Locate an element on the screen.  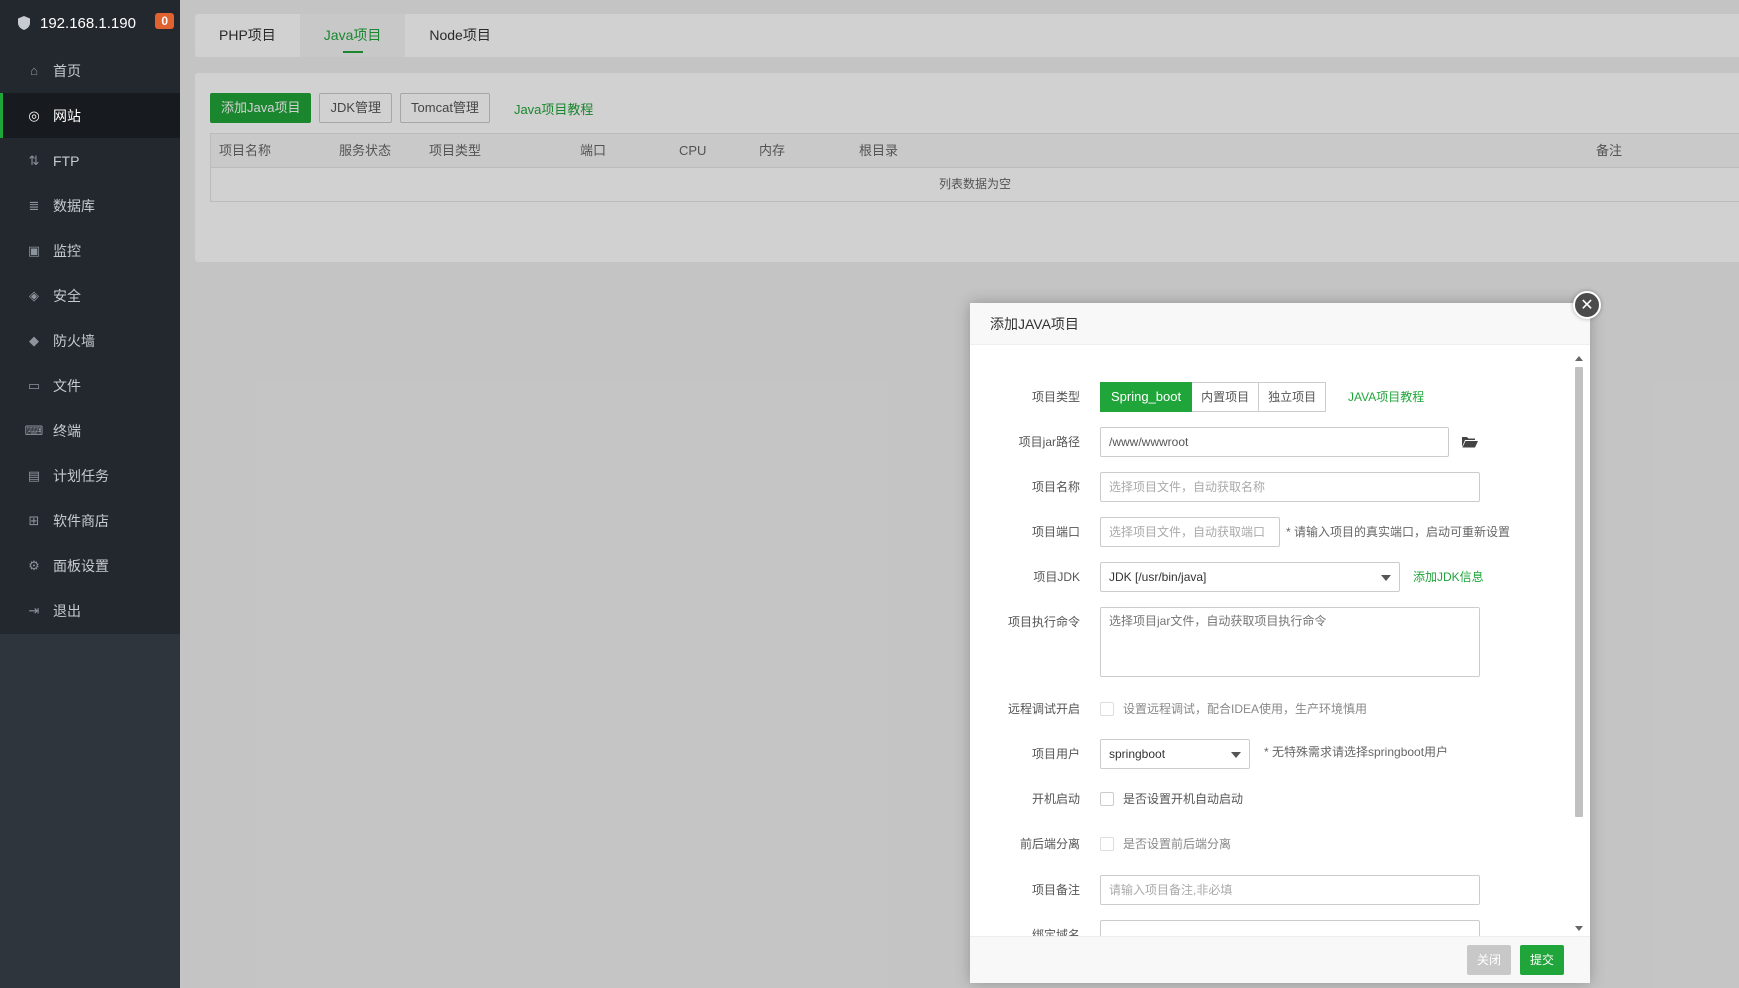
frontend-split-label: 前后端分离 is located at coordinates (1049, 844).